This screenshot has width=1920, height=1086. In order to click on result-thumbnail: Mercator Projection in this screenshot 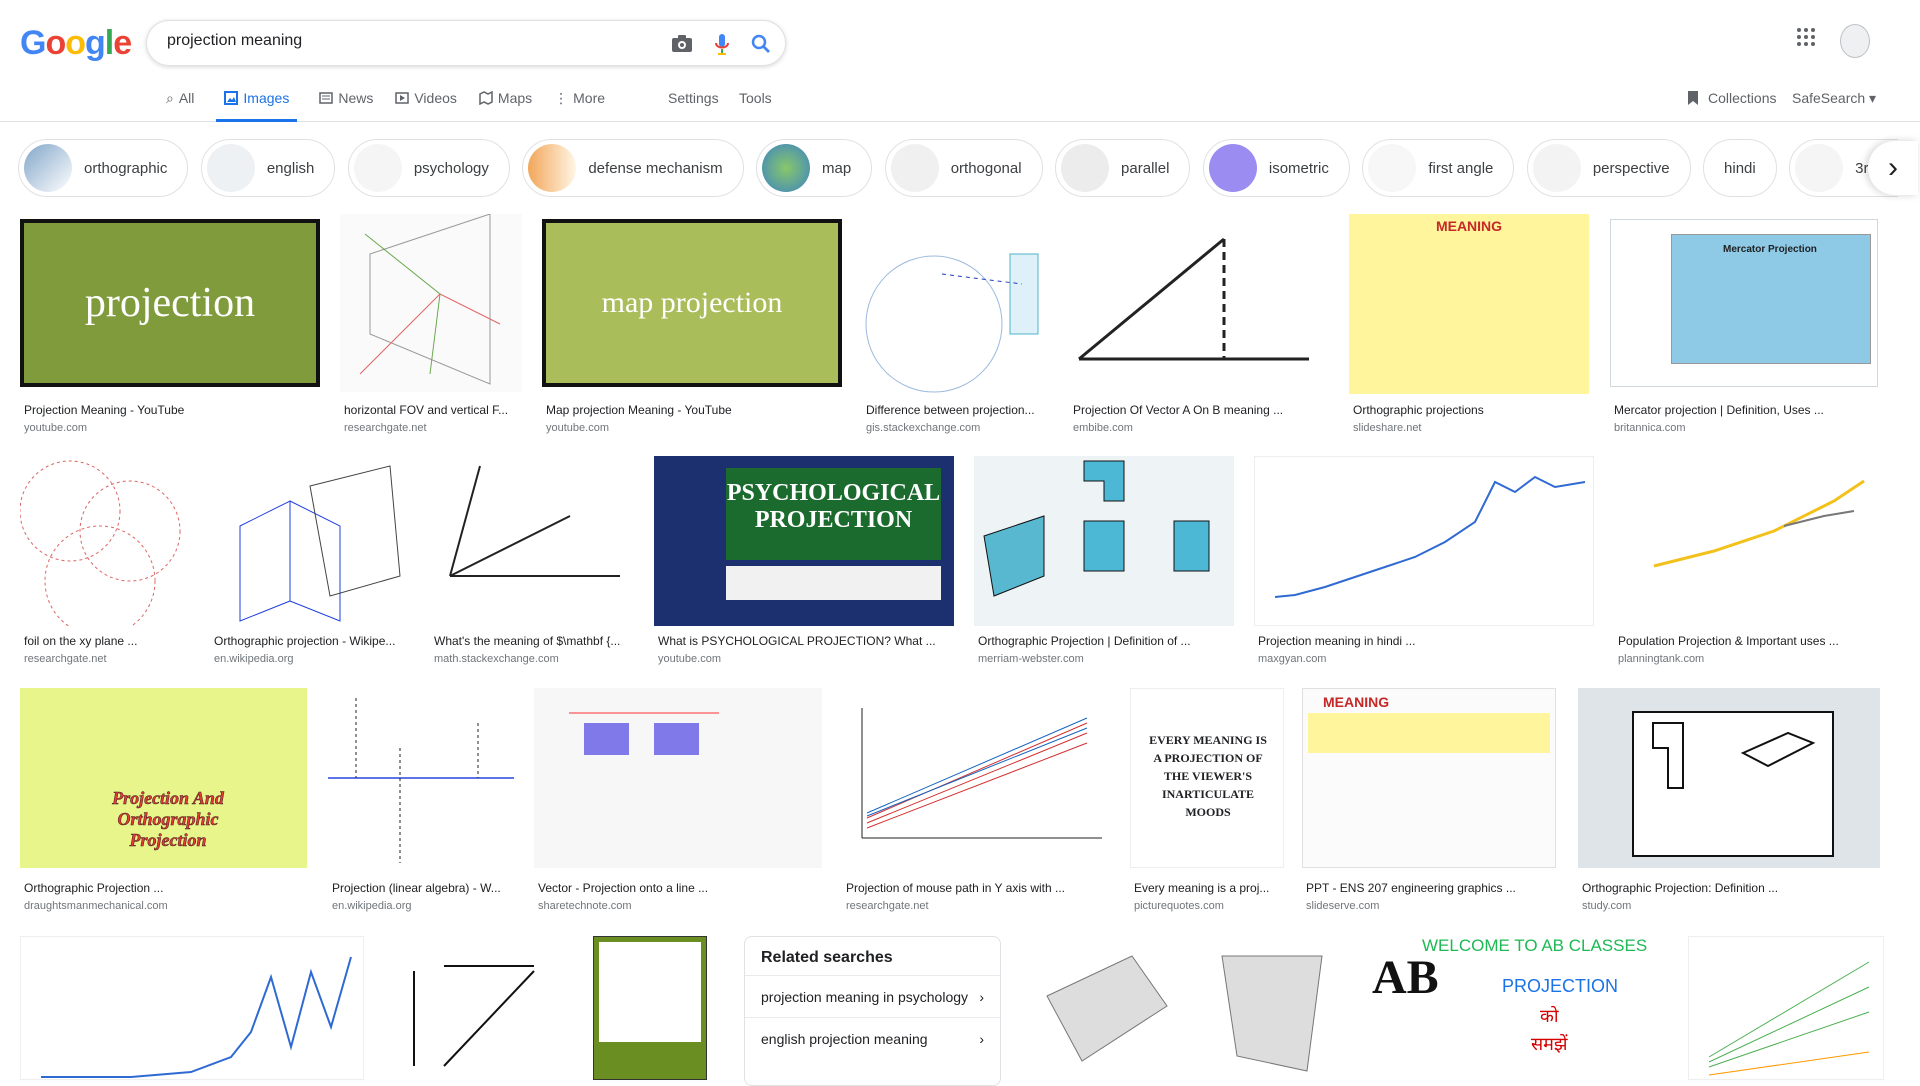, I will do `click(1744, 303)`.